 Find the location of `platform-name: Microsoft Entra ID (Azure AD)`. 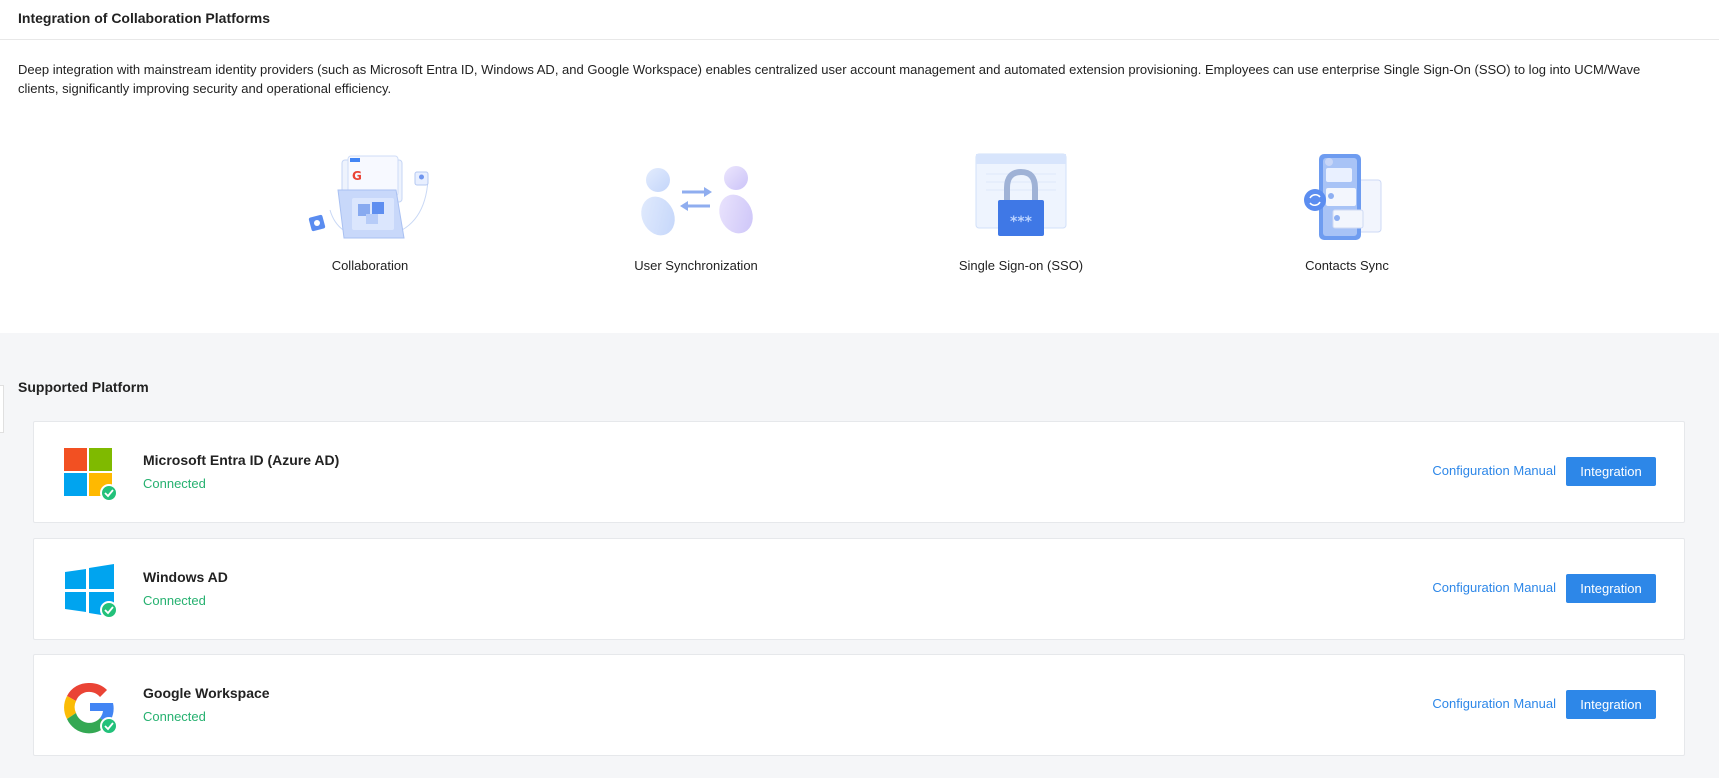

platform-name: Microsoft Entra ID (Azure AD) is located at coordinates (241, 460).